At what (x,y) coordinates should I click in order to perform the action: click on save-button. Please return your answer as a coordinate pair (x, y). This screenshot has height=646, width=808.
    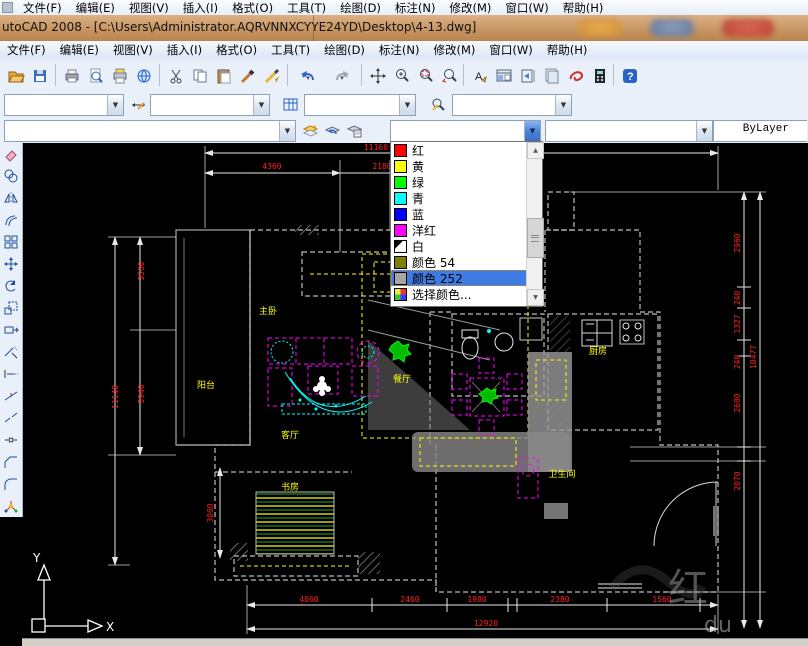
    Looking at the image, I should click on (40, 76).